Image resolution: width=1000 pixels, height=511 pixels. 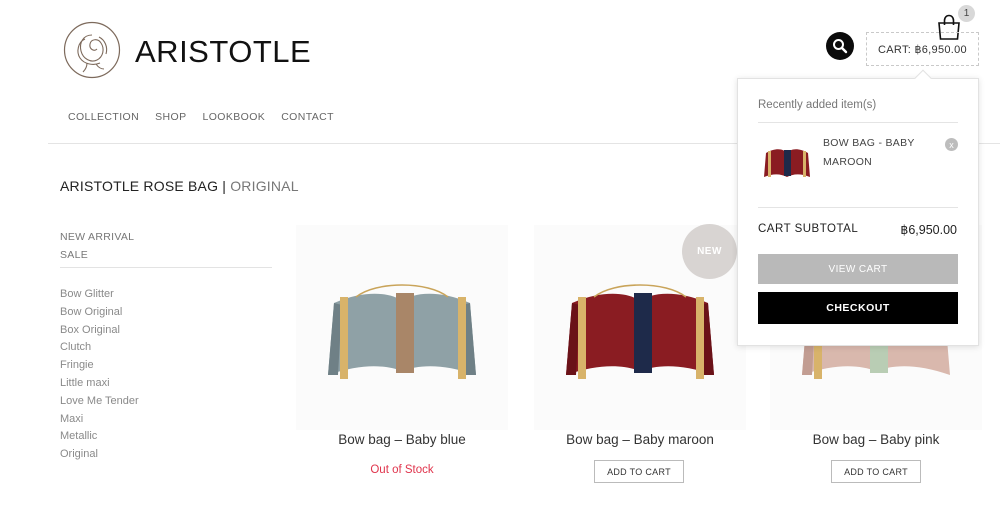 What do you see at coordinates (923, 78) in the screenshot?
I see `dropdown-arrow` at bounding box center [923, 78].